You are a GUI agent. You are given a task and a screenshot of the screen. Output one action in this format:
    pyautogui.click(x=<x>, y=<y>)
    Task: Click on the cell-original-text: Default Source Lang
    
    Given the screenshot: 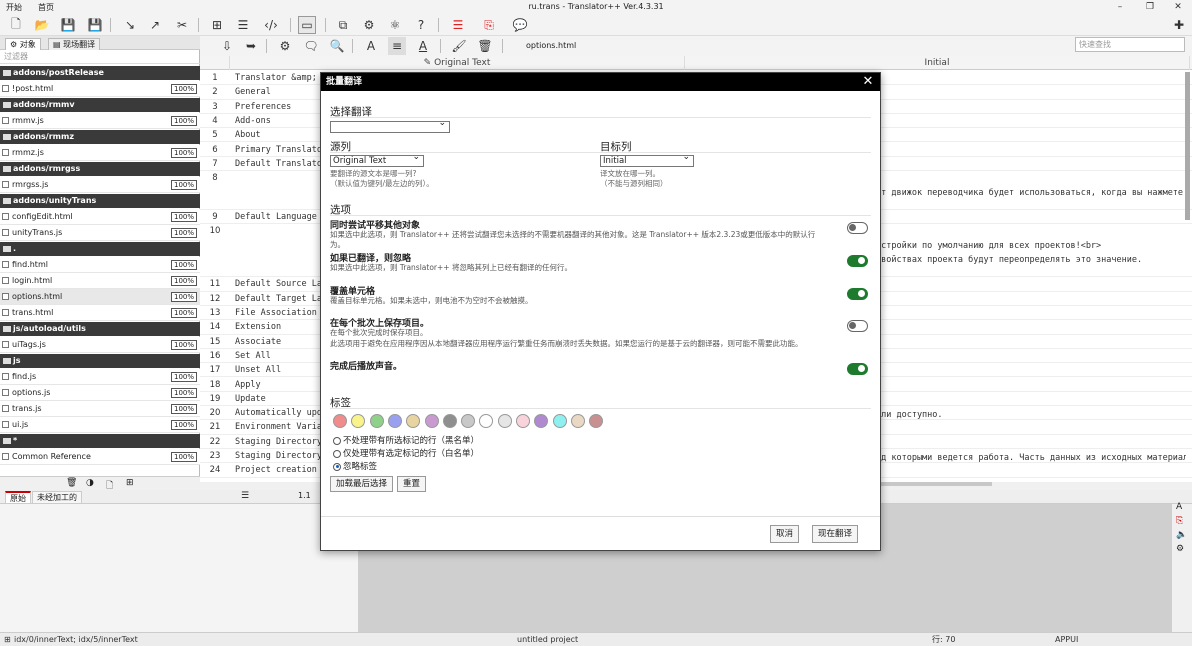 What is the action you would take?
    pyautogui.click(x=280, y=284)
    